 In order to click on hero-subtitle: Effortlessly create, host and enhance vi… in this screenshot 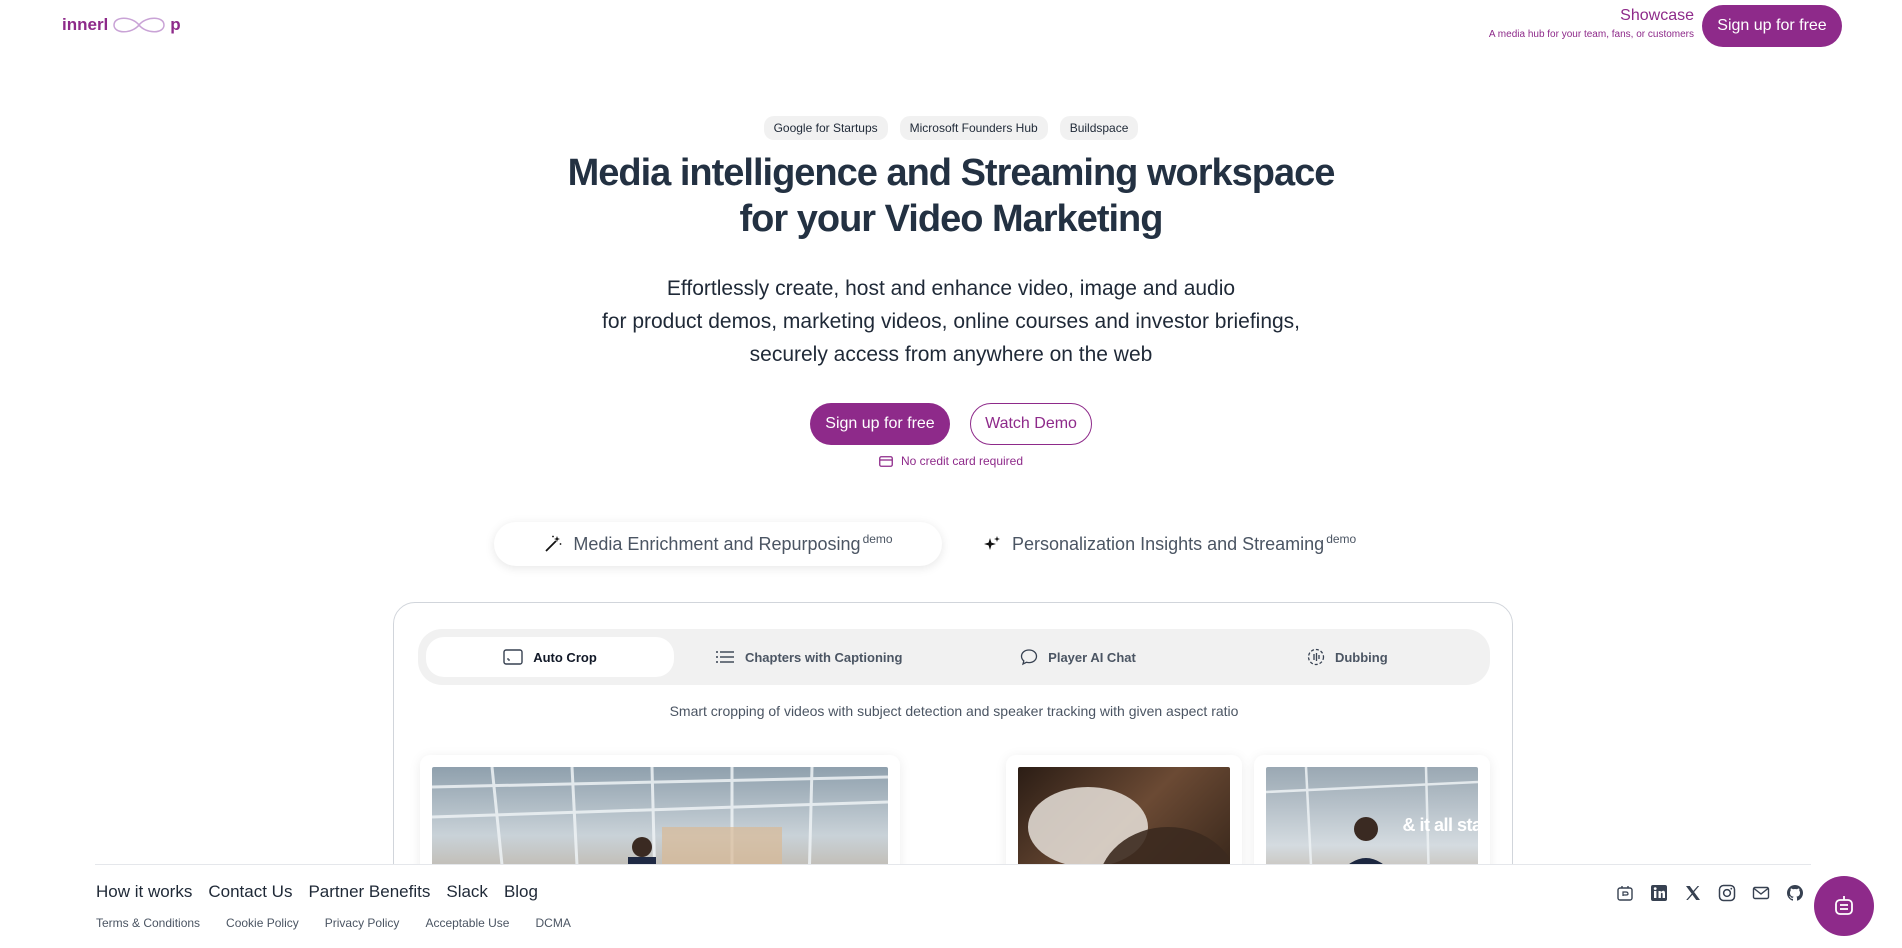, I will do `click(951, 321)`.